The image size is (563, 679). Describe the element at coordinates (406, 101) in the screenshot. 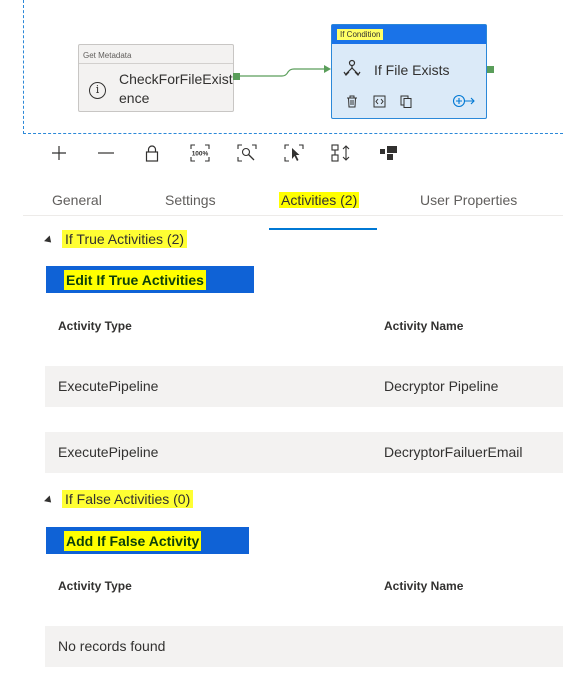

I see `copy-icon` at that location.